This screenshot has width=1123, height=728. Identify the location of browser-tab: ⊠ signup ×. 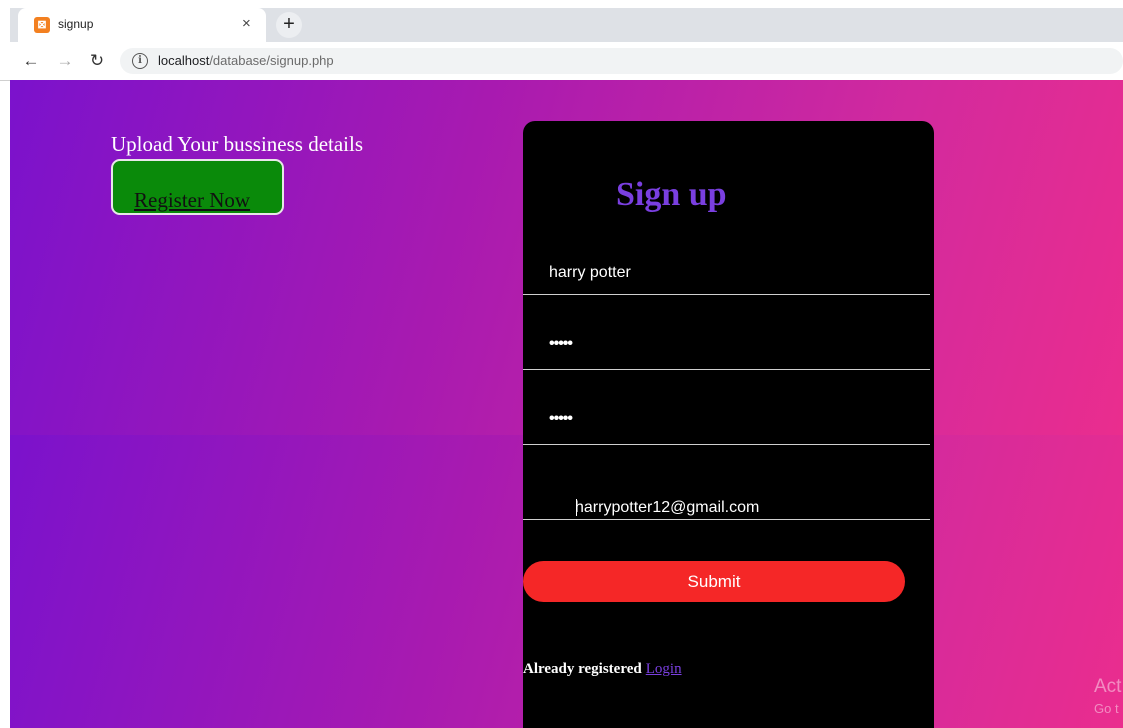
(142, 25).